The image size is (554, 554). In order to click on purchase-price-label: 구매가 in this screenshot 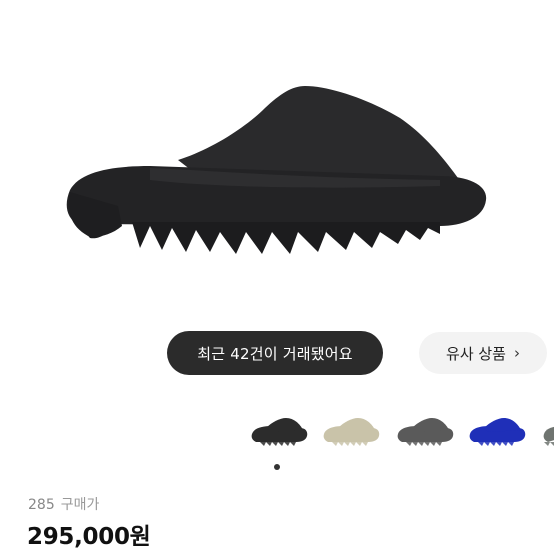, I will do `click(80, 505)`.